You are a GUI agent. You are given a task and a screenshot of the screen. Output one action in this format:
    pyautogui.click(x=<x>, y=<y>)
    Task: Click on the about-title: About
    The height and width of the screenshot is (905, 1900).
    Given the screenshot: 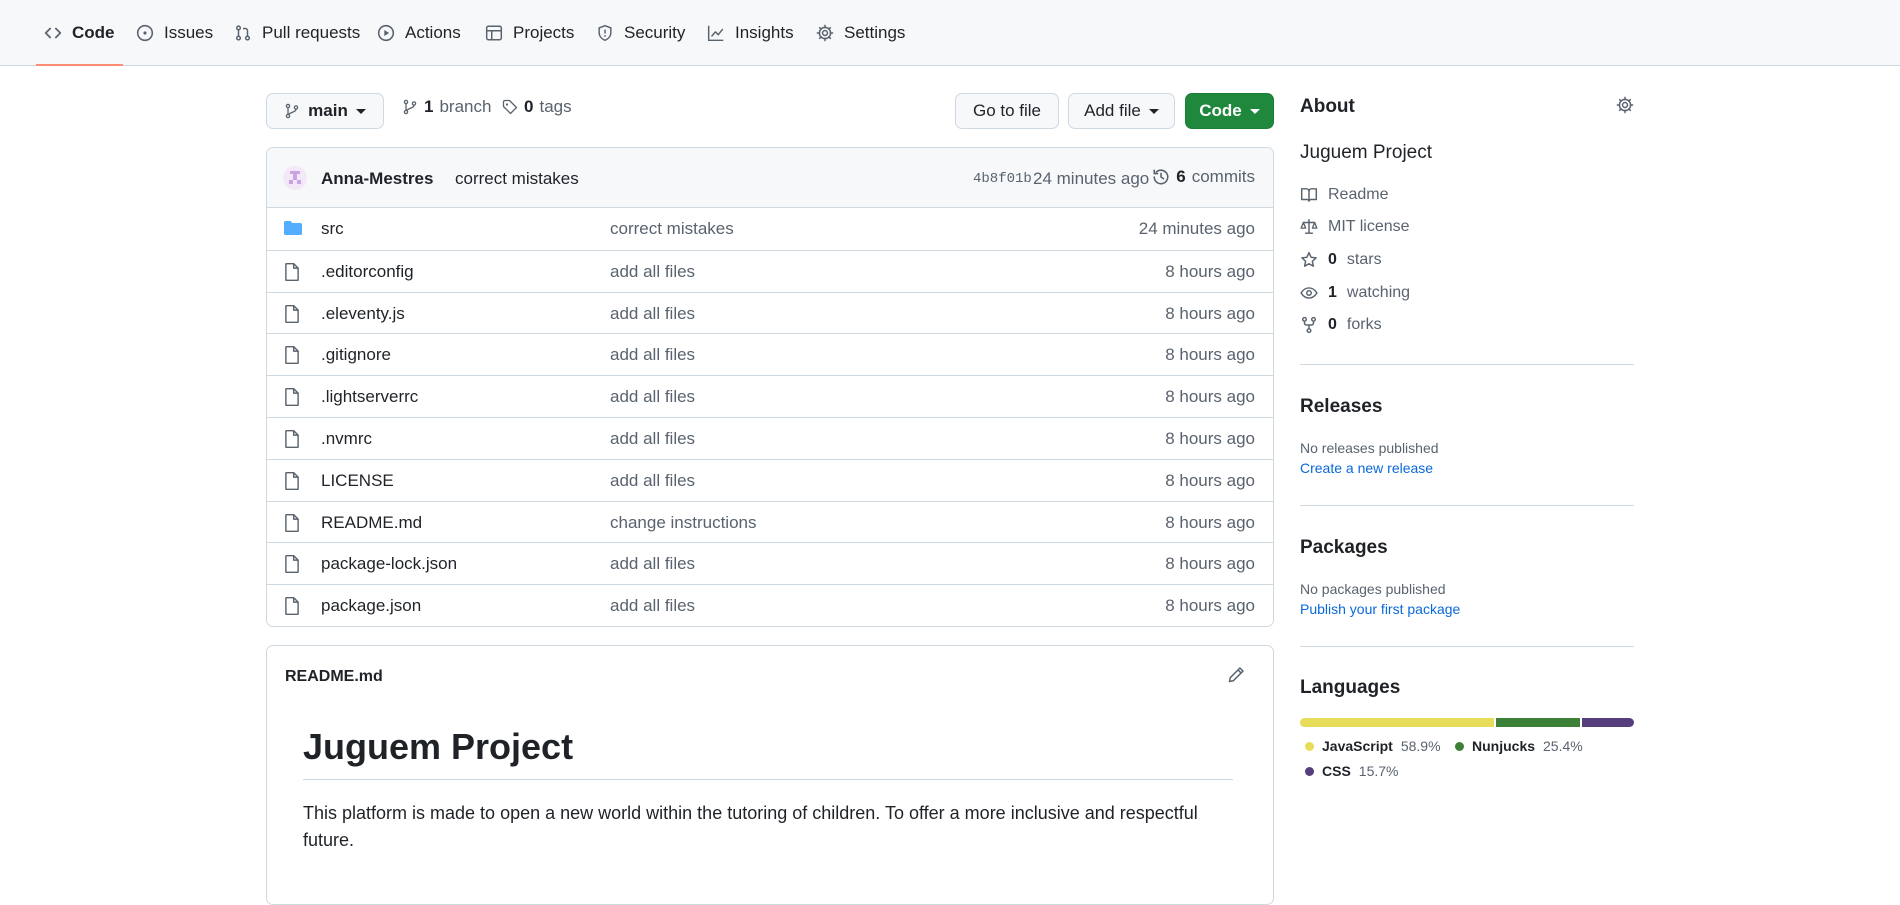 What is the action you would take?
    pyautogui.click(x=1327, y=106)
    